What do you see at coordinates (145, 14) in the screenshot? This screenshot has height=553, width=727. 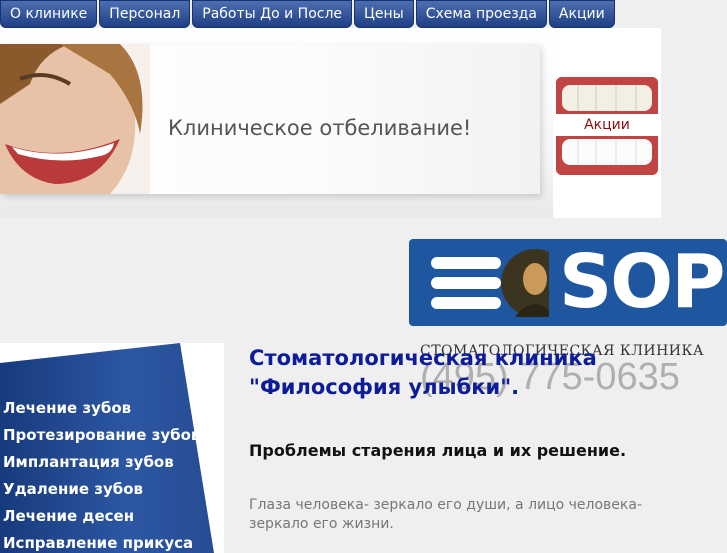 I see `nav-item-staff: Персонал` at bounding box center [145, 14].